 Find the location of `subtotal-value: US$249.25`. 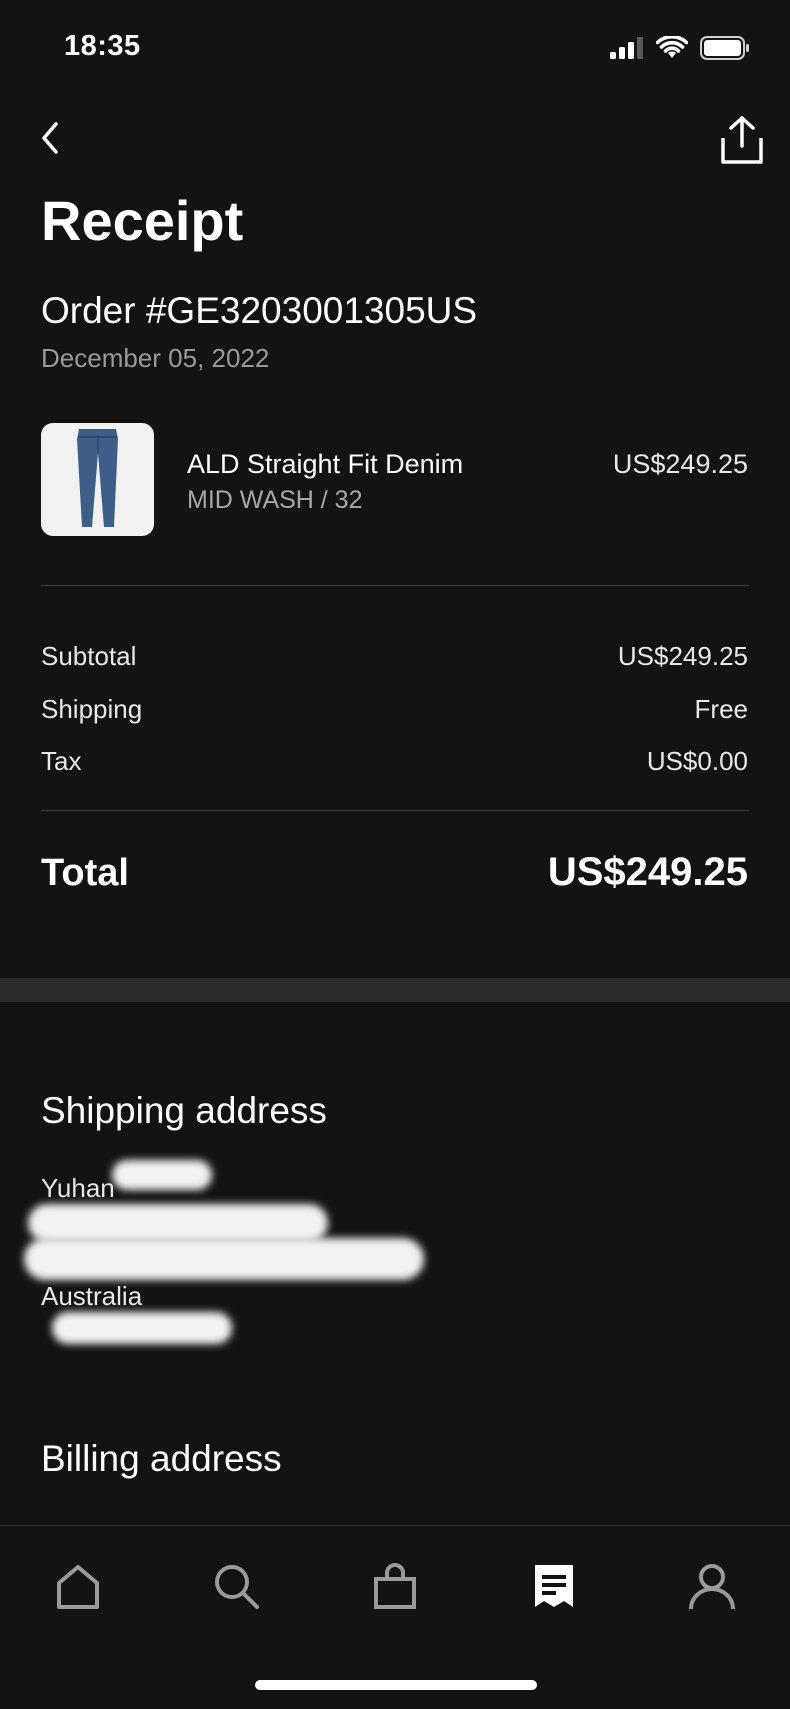

subtotal-value: US$249.25 is located at coordinates (682, 656).